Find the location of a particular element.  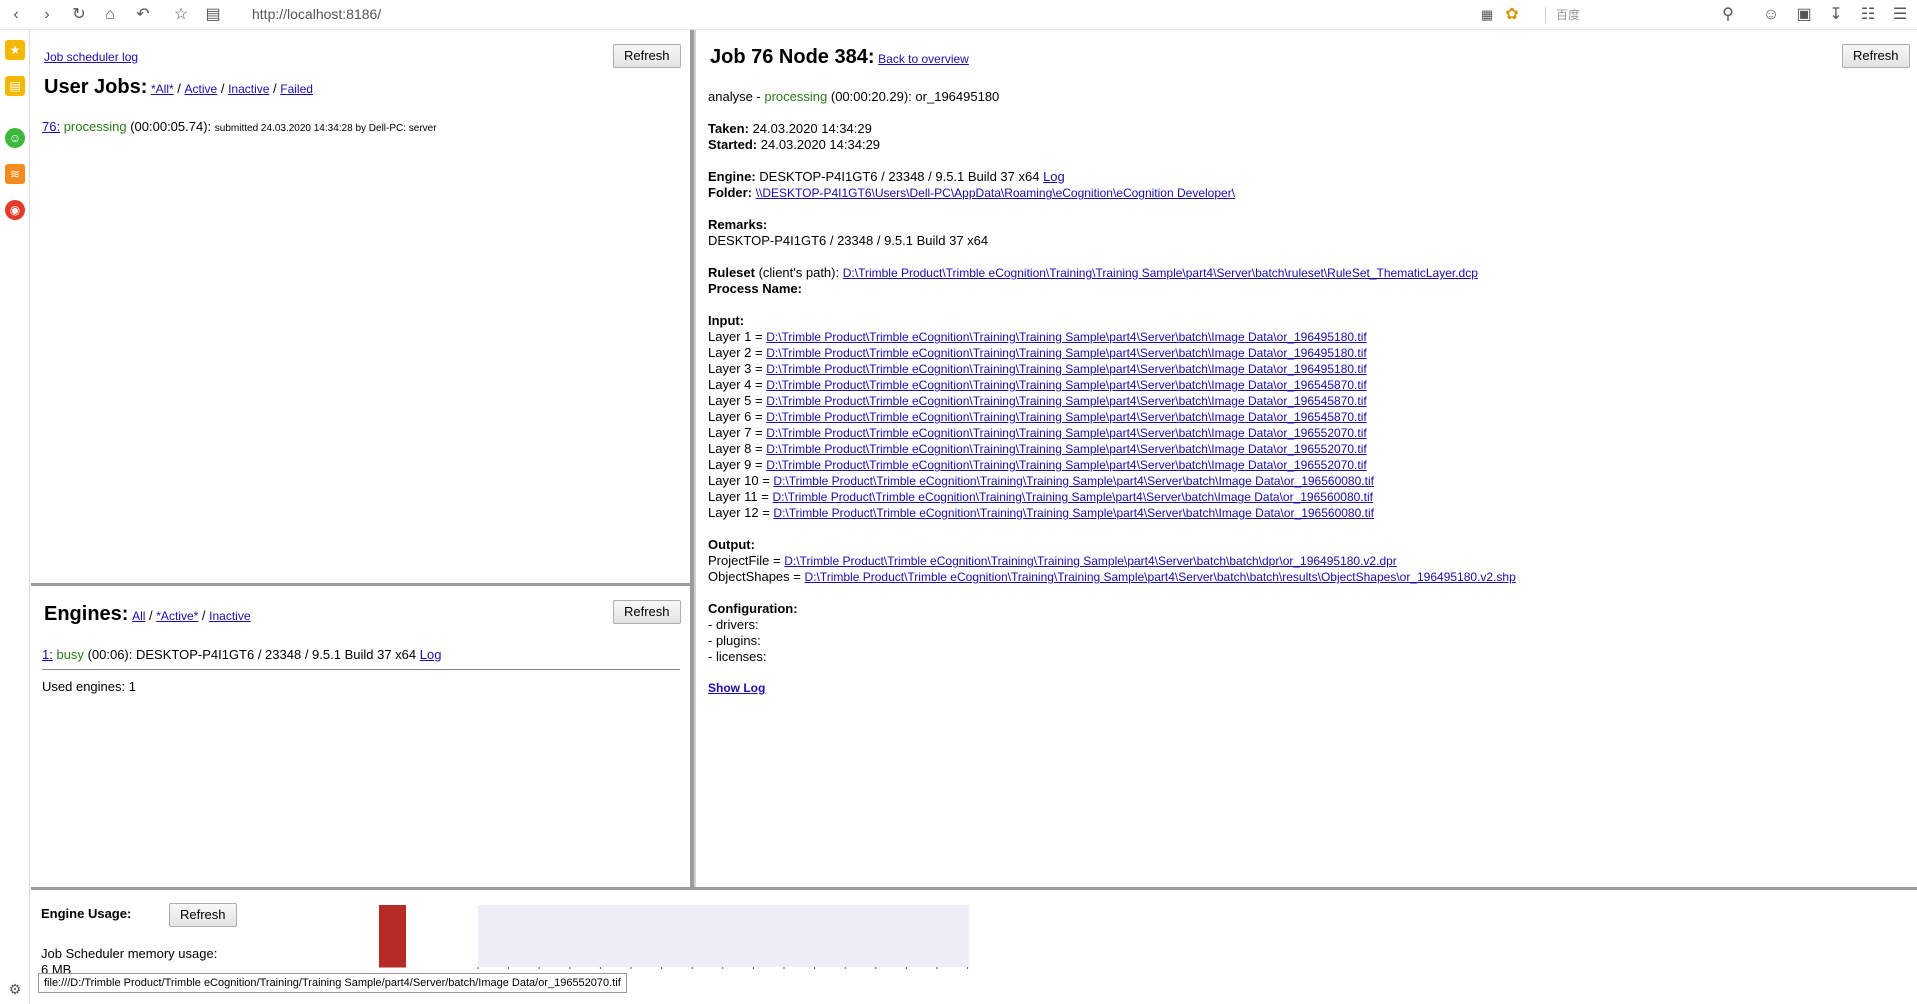

account-icon: ☺ is located at coordinates (1771, 15).